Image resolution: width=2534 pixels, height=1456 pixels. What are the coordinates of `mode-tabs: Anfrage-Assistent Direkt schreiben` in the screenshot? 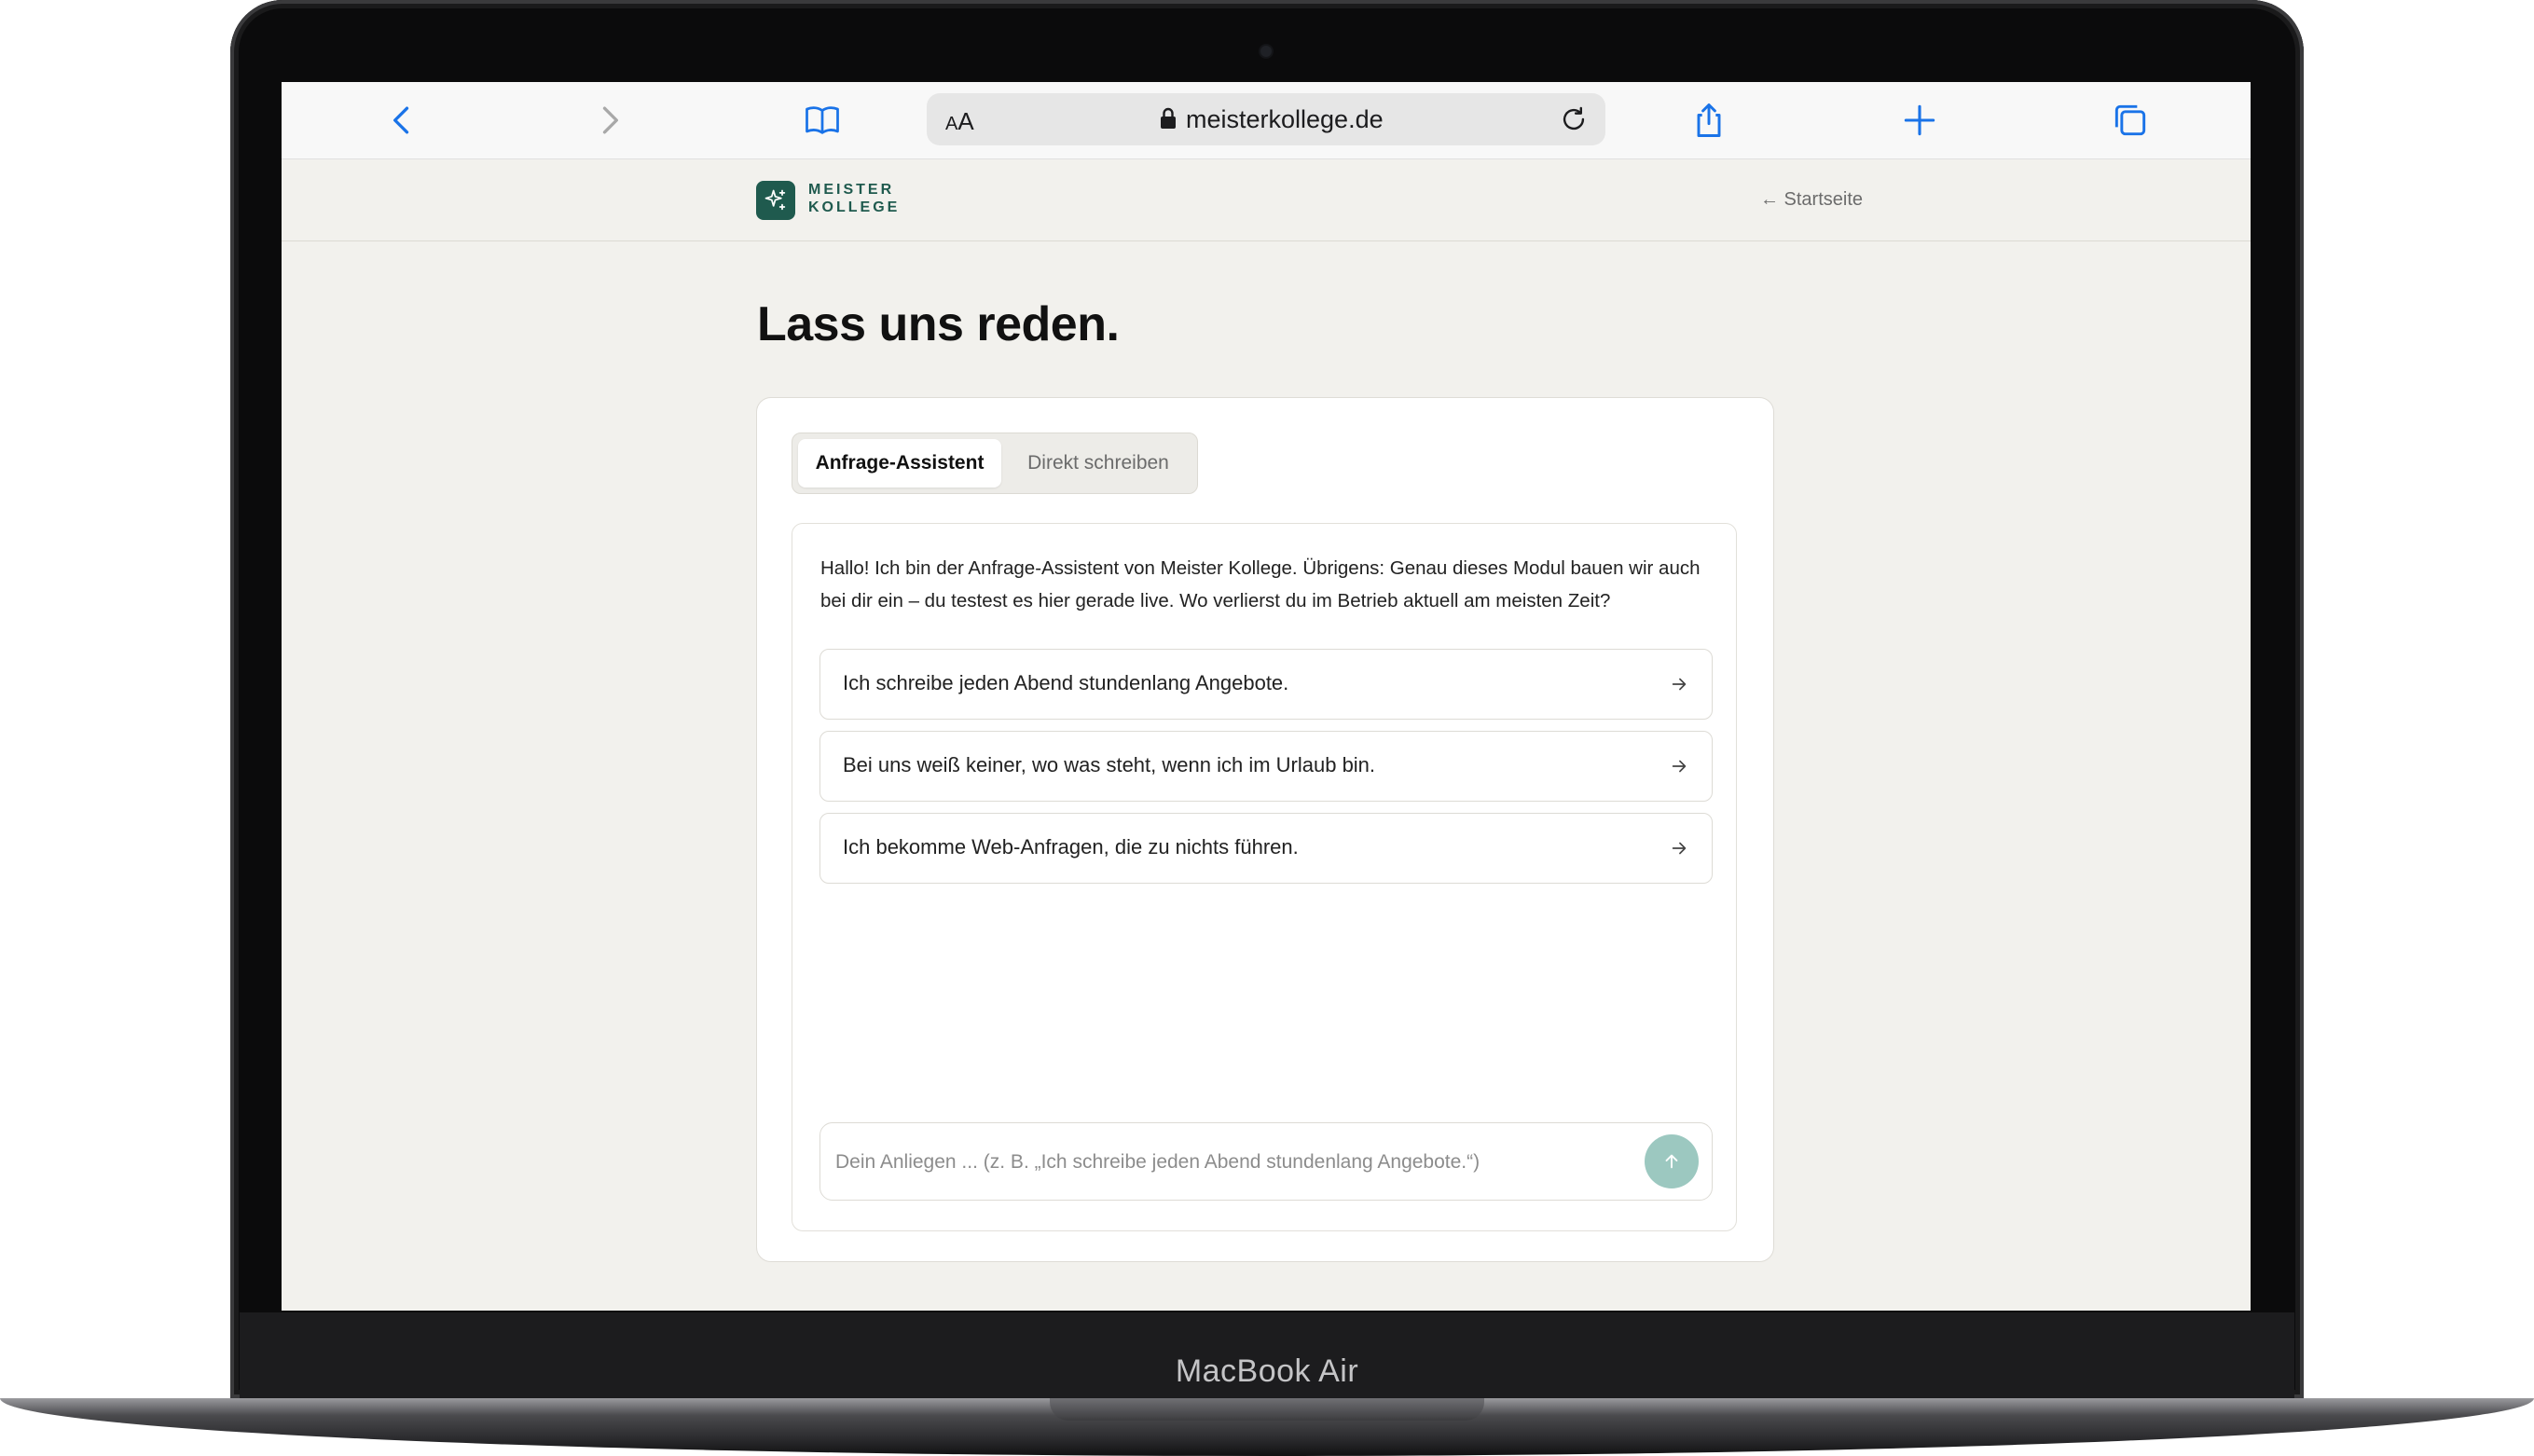 It's located at (995, 463).